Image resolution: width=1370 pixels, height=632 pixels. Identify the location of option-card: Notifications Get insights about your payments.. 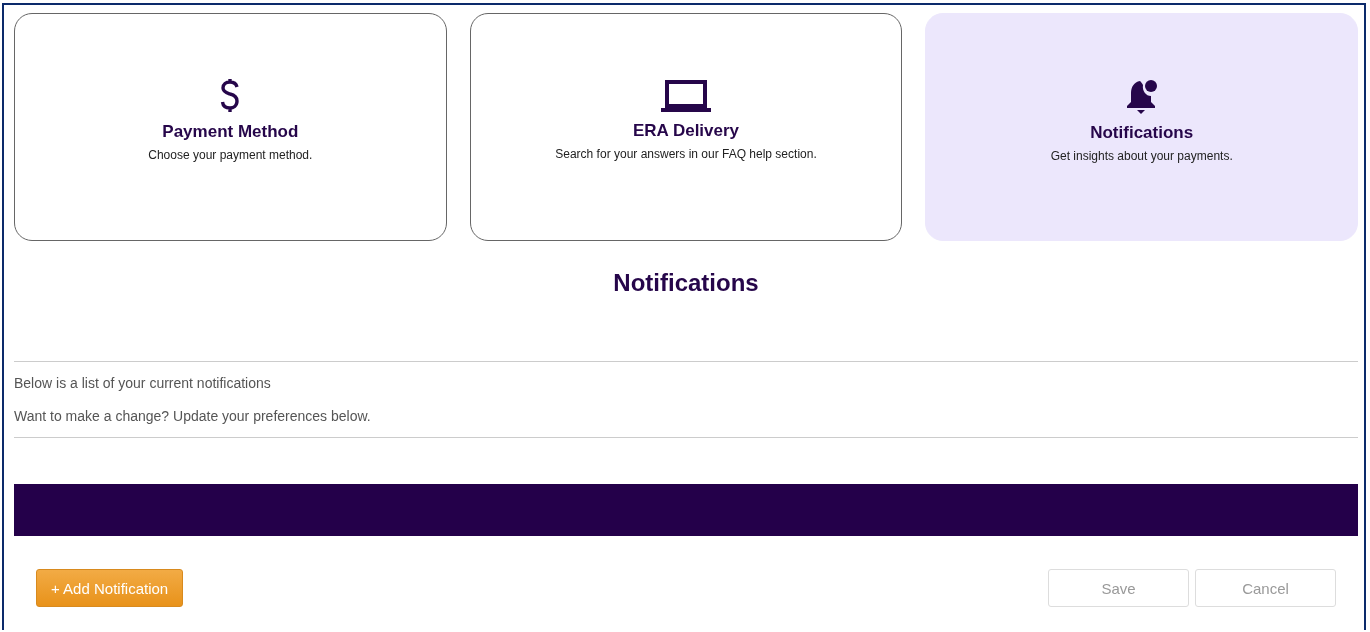
(1141, 127).